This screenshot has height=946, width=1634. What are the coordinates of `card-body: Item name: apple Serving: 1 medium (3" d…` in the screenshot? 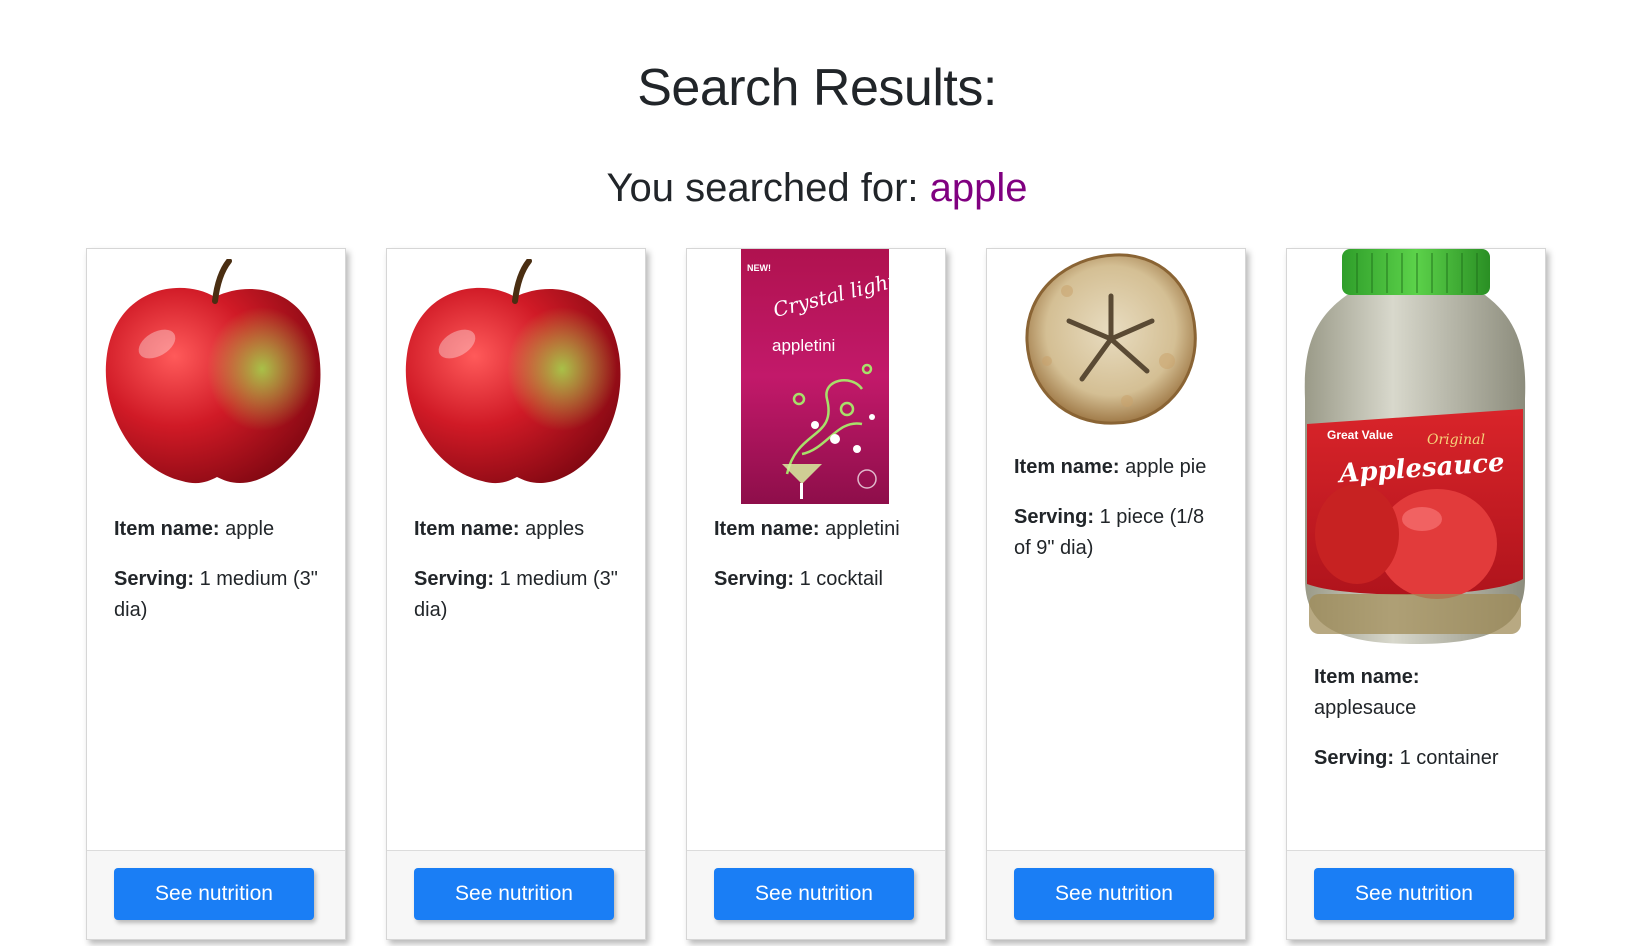 It's located at (216, 550).